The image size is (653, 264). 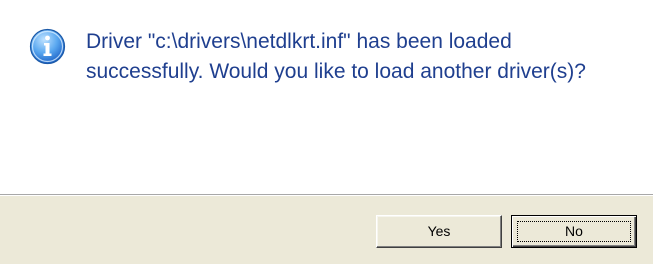 I want to click on no-button: No, so click(x=574, y=231).